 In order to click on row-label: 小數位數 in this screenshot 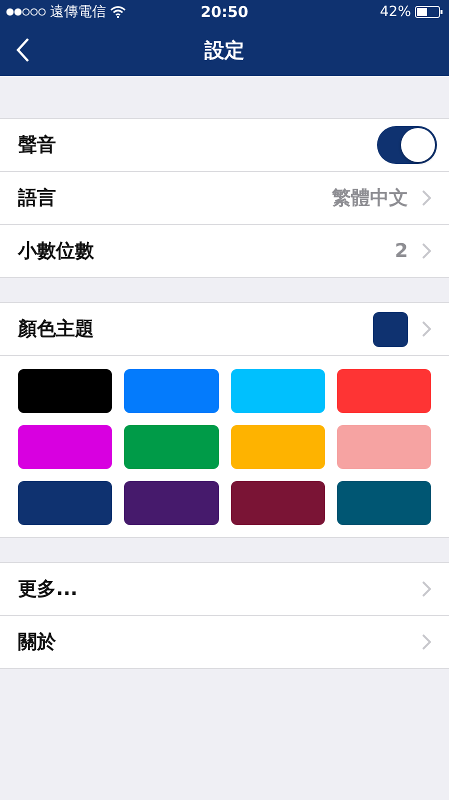, I will do `click(56, 251)`.